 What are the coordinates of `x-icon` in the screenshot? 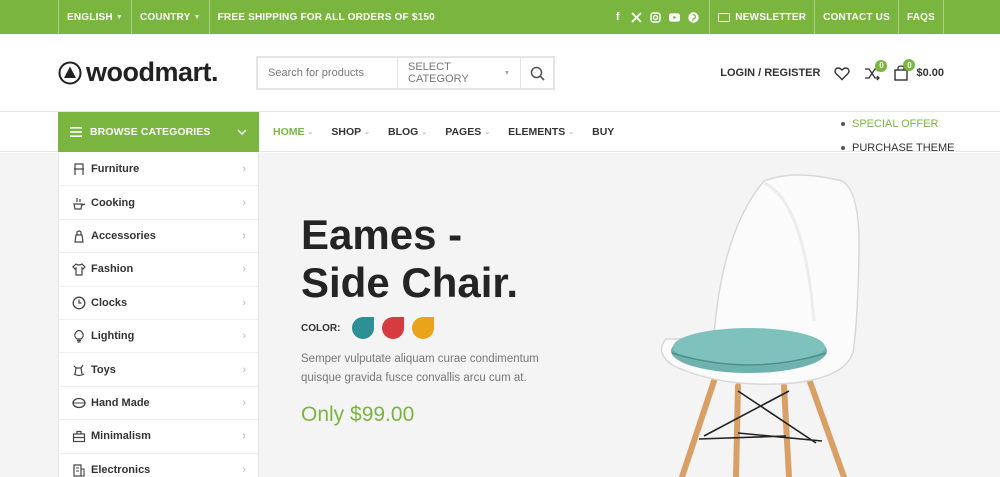 It's located at (636, 17).